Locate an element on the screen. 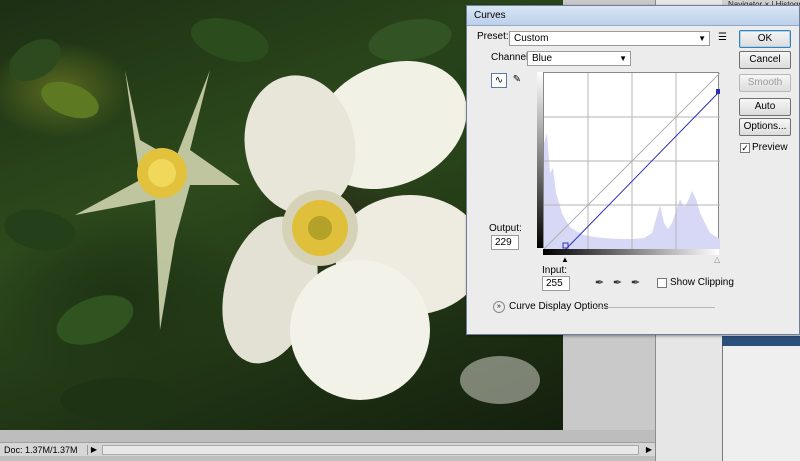 The height and width of the screenshot is (461, 800). expand-options-icon: » is located at coordinates (499, 307).